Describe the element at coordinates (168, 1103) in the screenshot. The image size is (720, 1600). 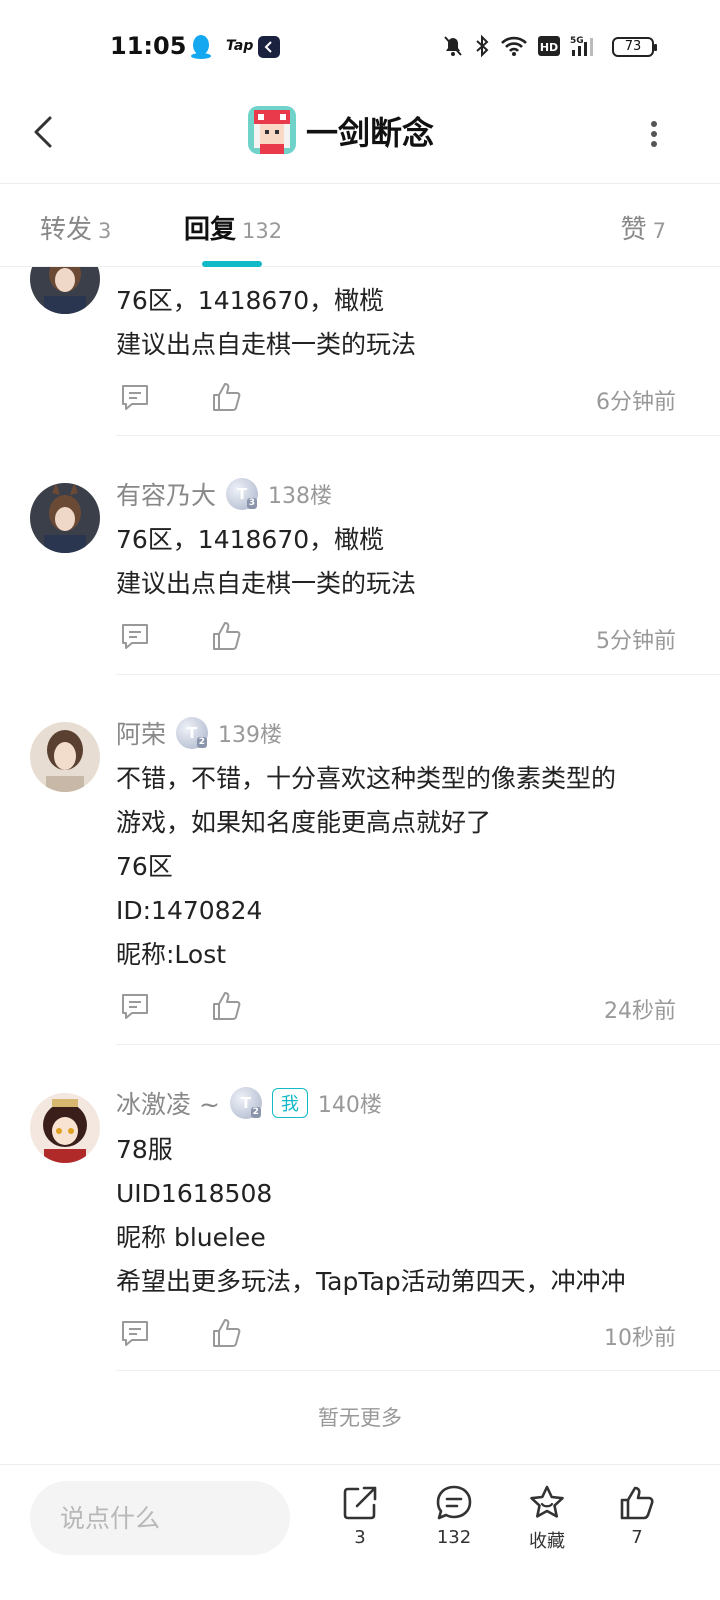
I see `username: 冰激凌 ~` at that location.